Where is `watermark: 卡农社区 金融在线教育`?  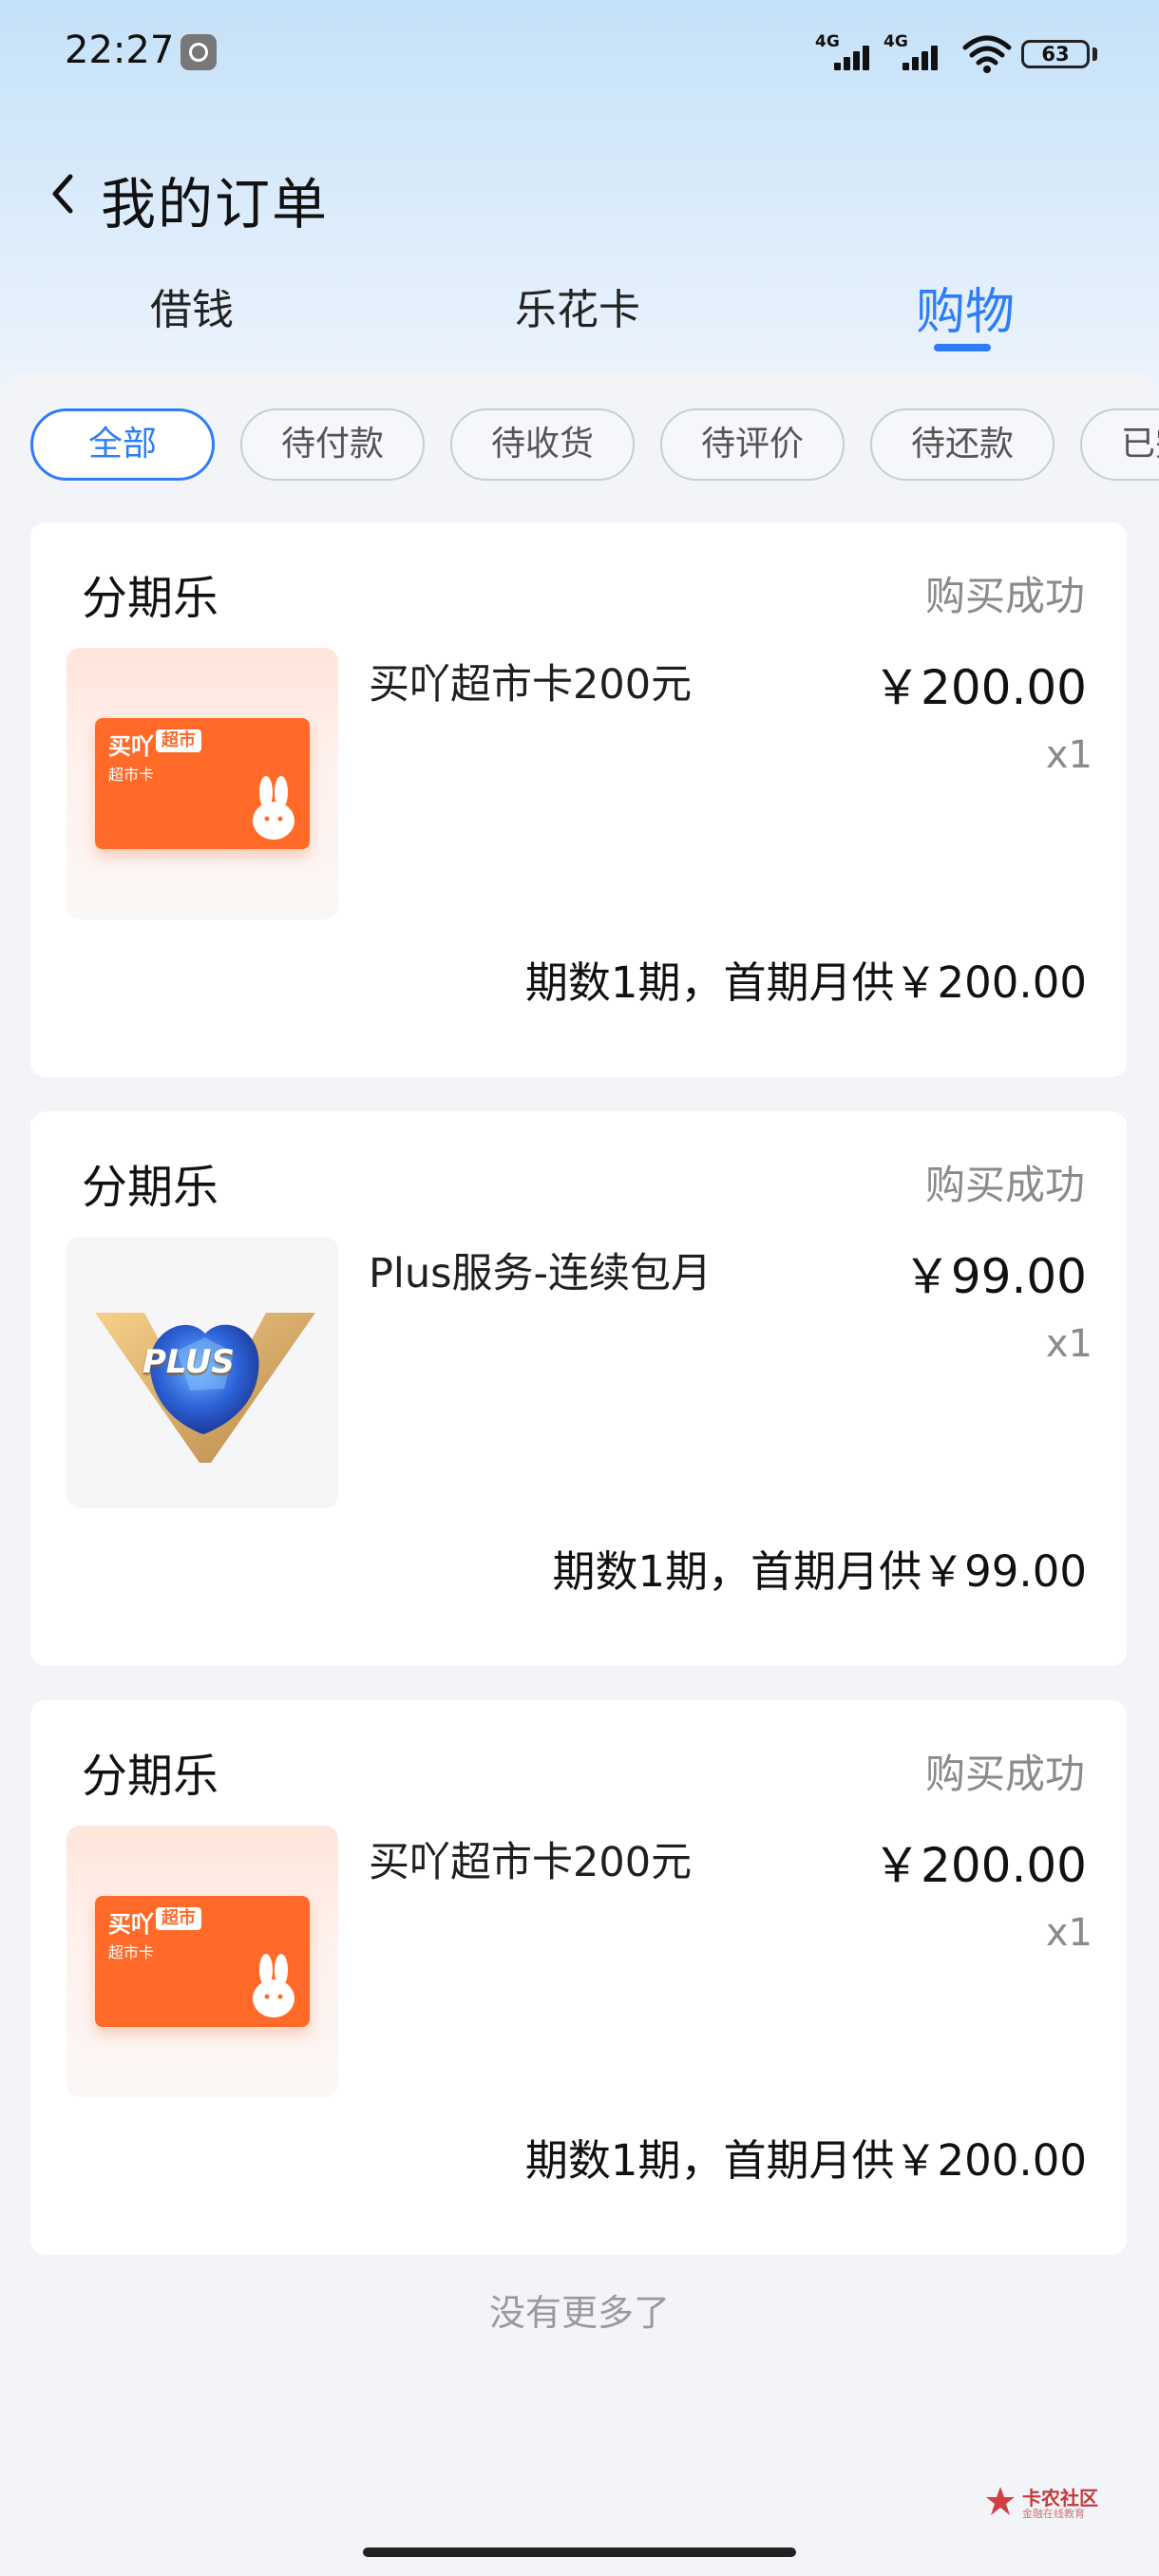 watermark: 卡农社区 金融在线教育 is located at coordinates (1055, 2502).